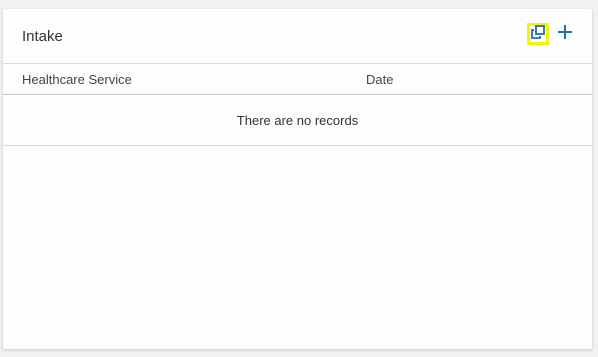 This screenshot has height=357, width=598. I want to click on empty-state-message: There are no records, so click(297, 120).